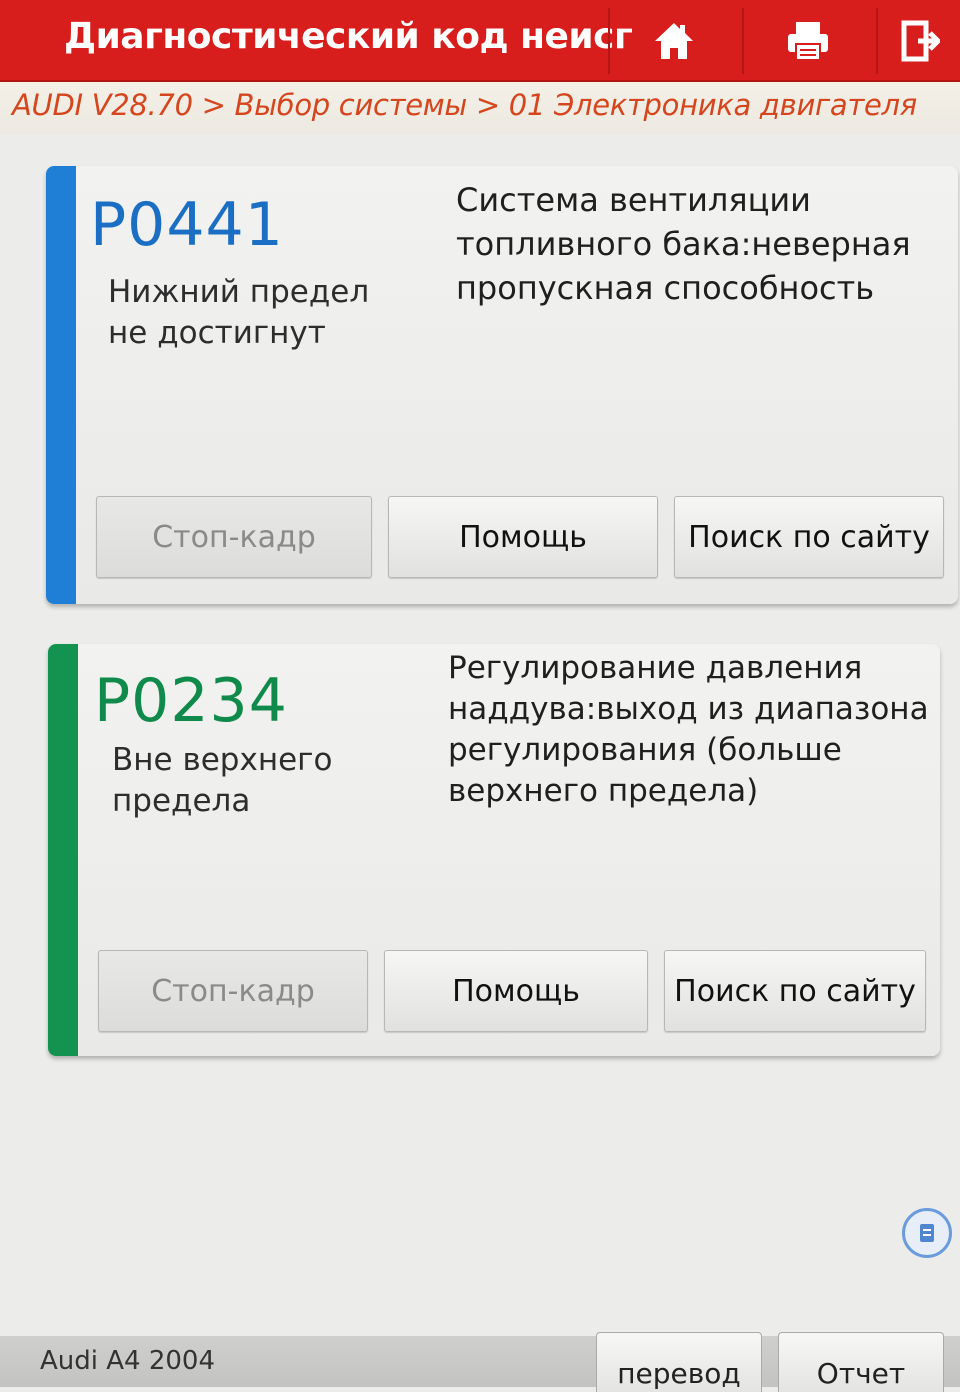 The width and height of the screenshot is (960, 1392). What do you see at coordinates (187, 225) in the screenshot?
I see `dtc-code: P0441` at bounding box center [187, 225].